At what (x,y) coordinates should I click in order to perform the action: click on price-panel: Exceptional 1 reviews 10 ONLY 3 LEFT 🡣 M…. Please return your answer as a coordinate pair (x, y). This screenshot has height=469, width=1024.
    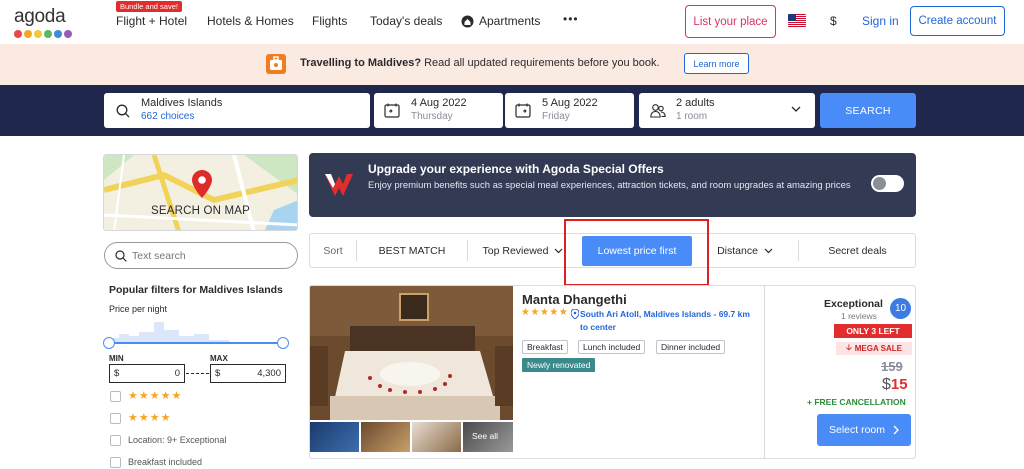
    Looking at the image, I should click on (839, 372).